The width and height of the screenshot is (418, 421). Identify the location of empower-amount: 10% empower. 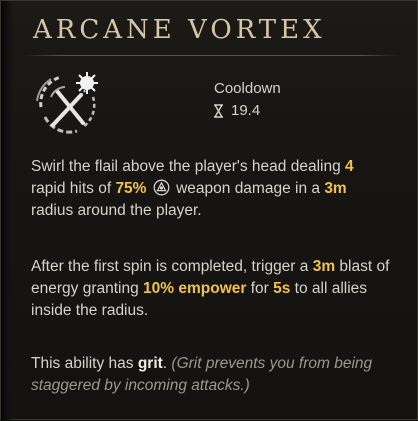
(195, 288).